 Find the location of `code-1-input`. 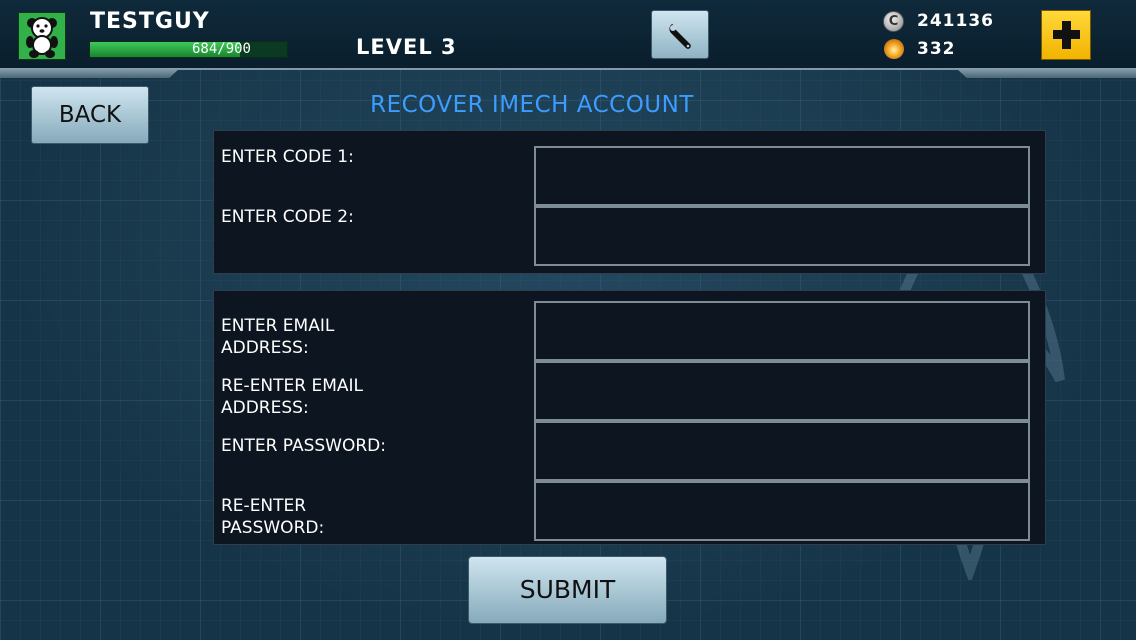

code-1-input is located at coordinates (782, 176).